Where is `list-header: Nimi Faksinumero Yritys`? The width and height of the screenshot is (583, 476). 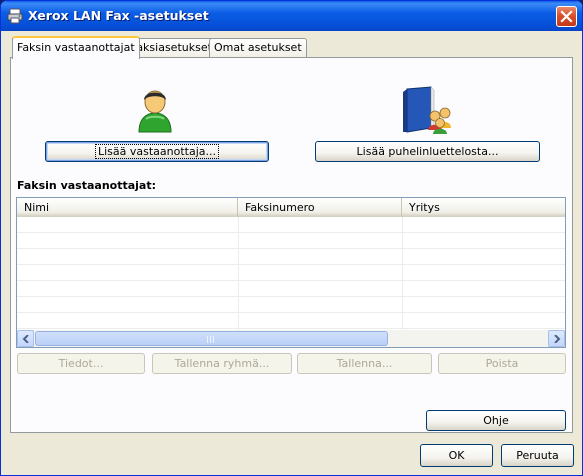 list-header: Nimi Faksinumero Yritys is located at coordinates (291, 207).